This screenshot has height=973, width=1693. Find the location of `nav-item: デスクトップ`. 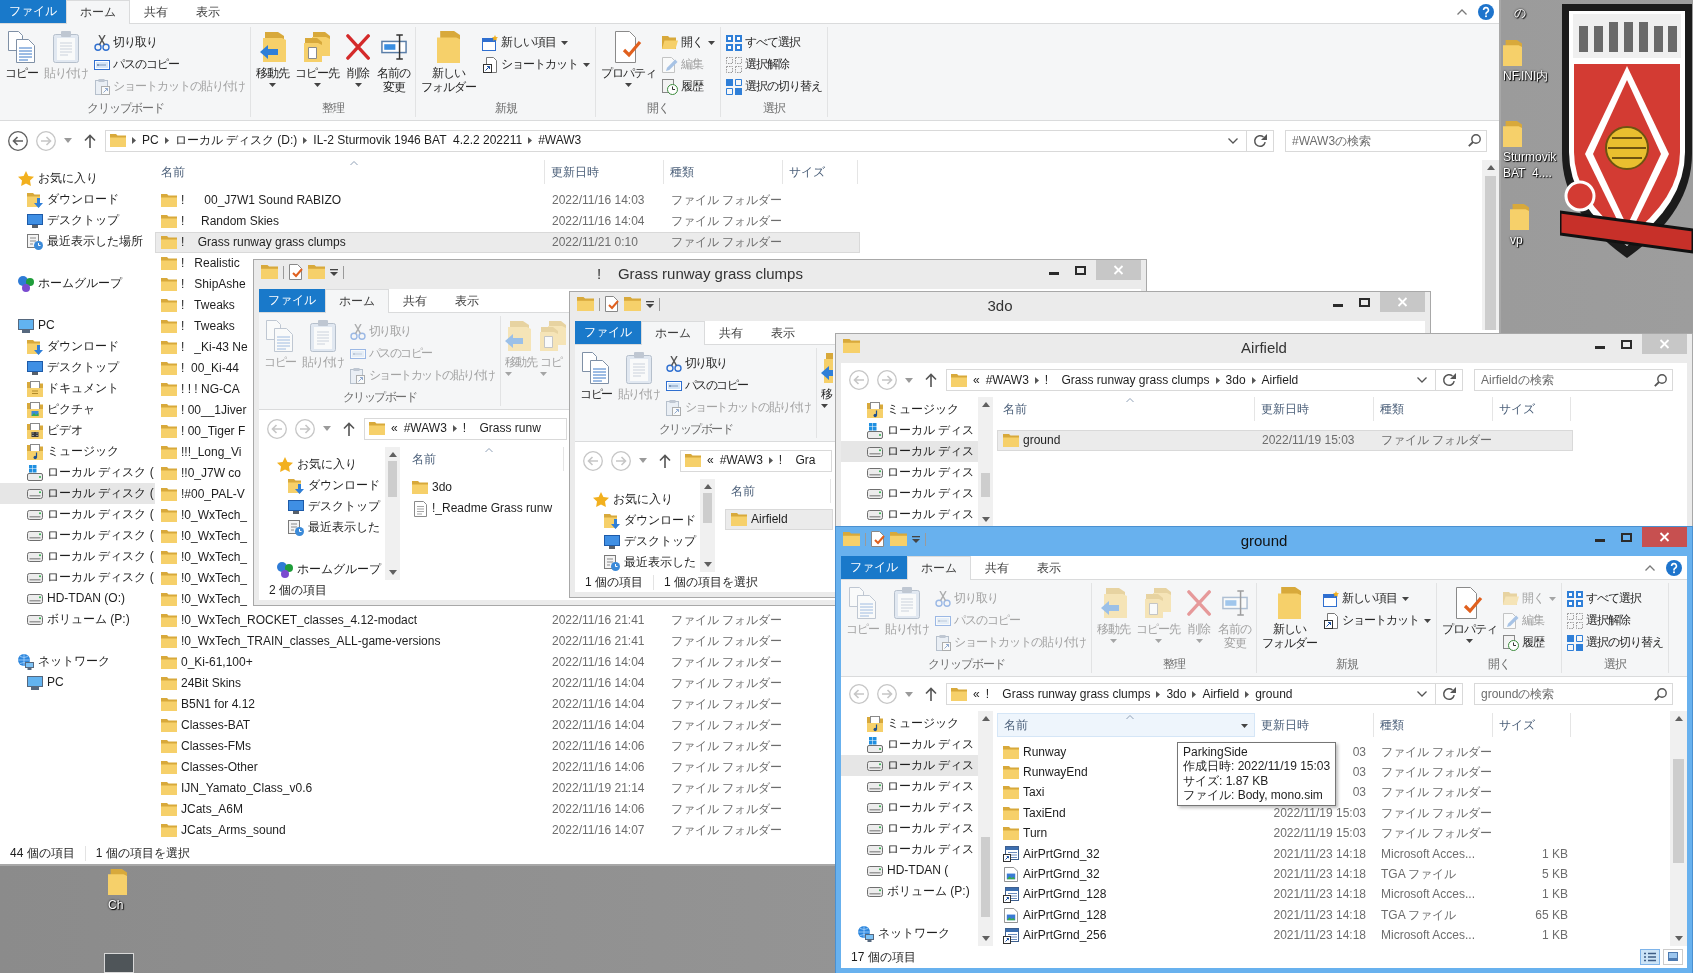

nav-item: デスクトップ is located at coordinates (77, 367).